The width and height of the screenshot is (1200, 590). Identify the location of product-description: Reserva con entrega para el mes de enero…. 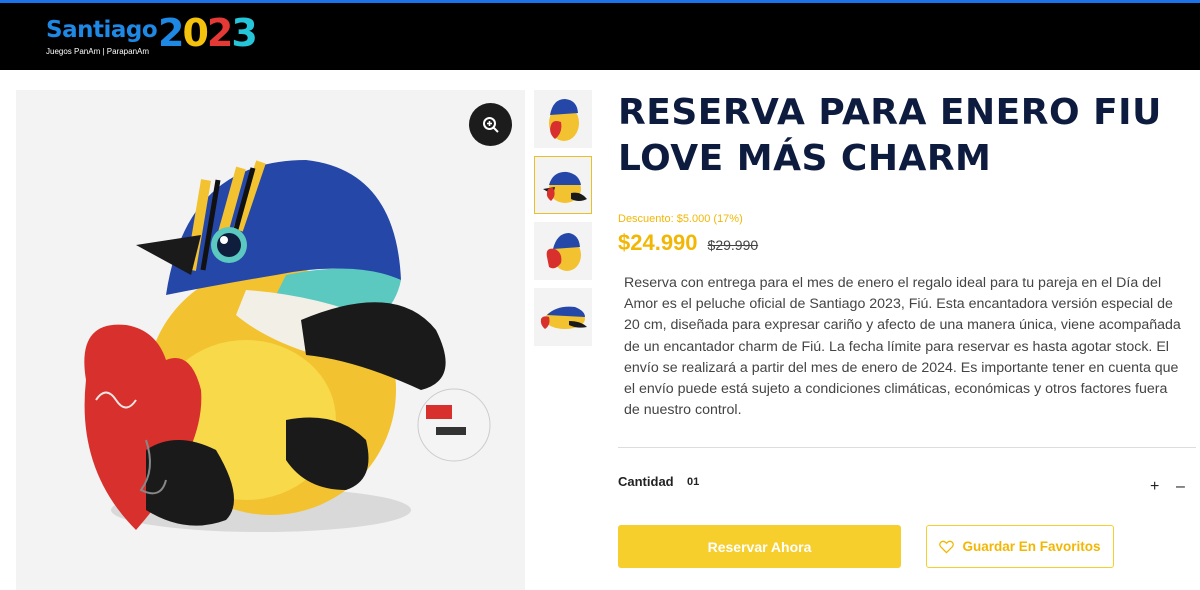
(902, 347).